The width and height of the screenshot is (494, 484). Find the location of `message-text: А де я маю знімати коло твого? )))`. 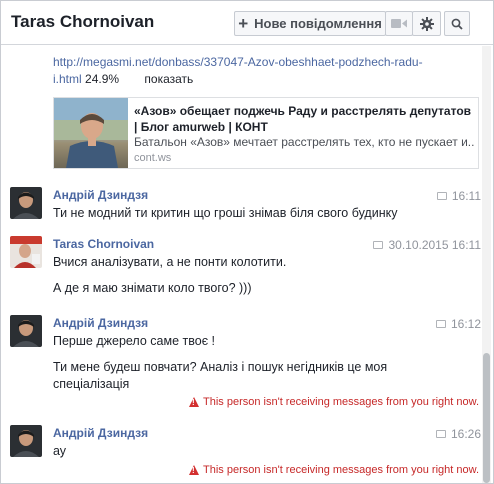

message-text: А де я маю знімати коло твого? ))) is located at coordinates (152, 288).